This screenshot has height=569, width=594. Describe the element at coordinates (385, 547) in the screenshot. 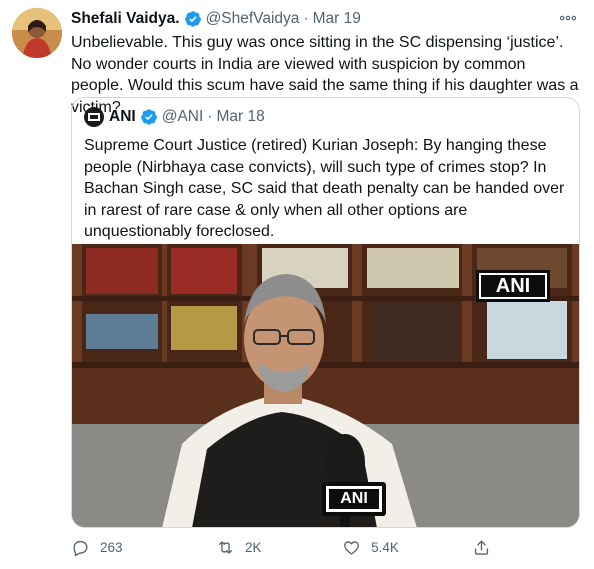

I see `like-count: 5.4K` at that location.